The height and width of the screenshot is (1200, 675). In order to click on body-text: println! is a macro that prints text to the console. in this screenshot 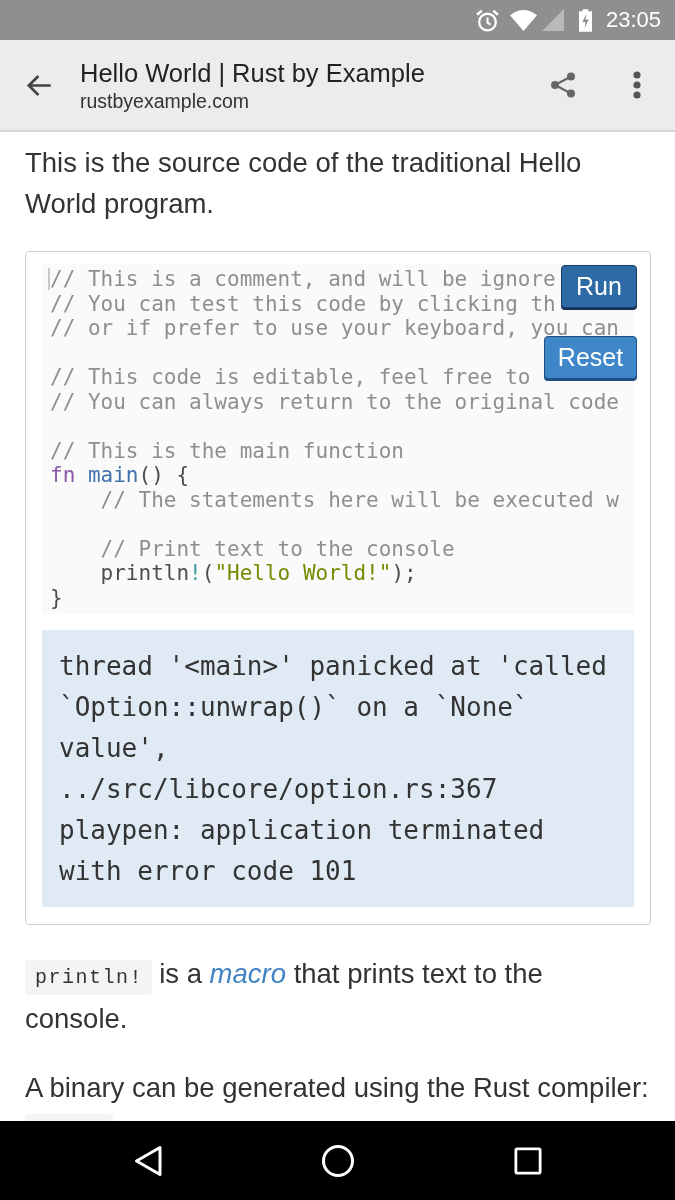, I will do `click(284, 996)`.